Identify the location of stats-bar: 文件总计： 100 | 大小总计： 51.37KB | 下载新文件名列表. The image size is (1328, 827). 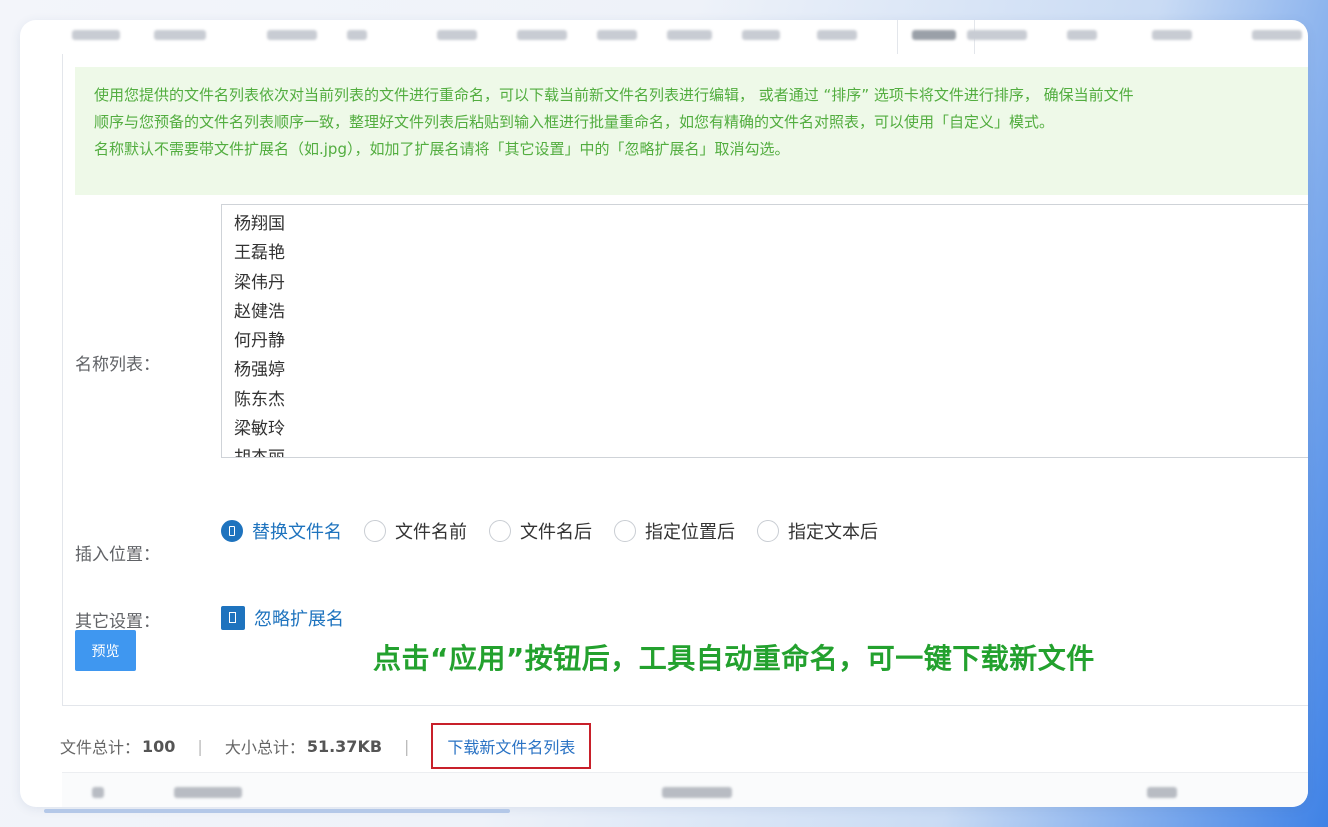
(326, 746).